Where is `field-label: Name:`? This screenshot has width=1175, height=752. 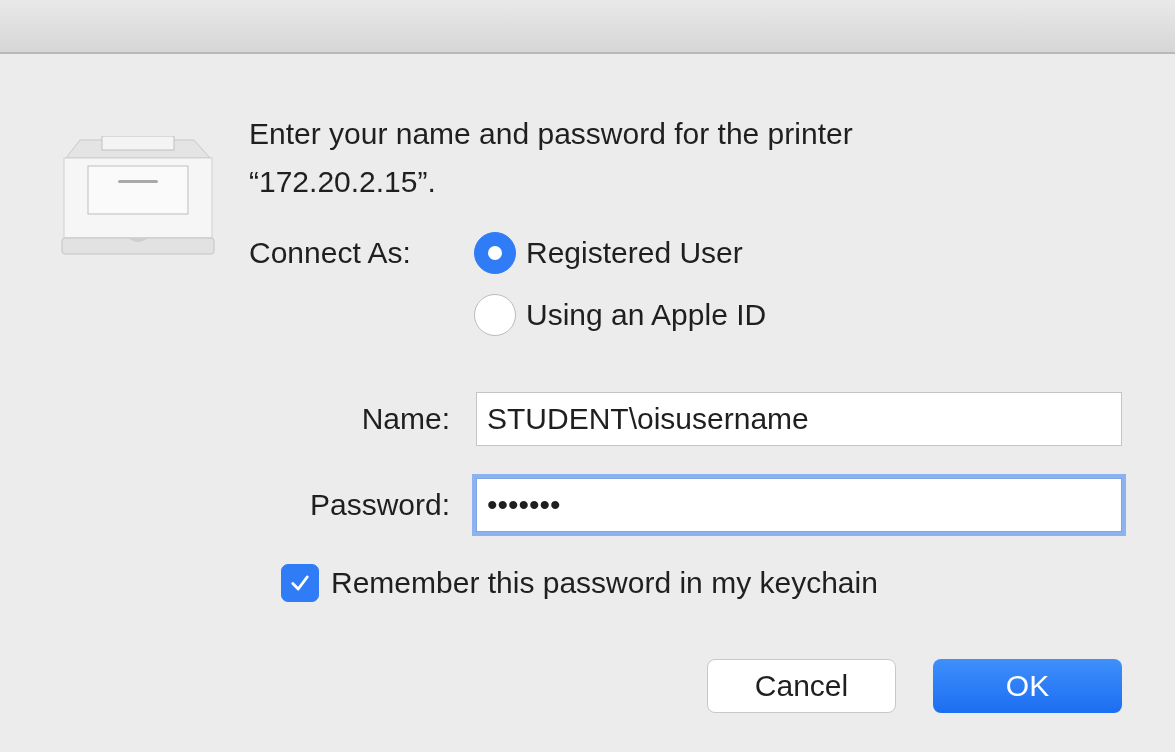
field-label: Name: is located at coordinates (405, 419).